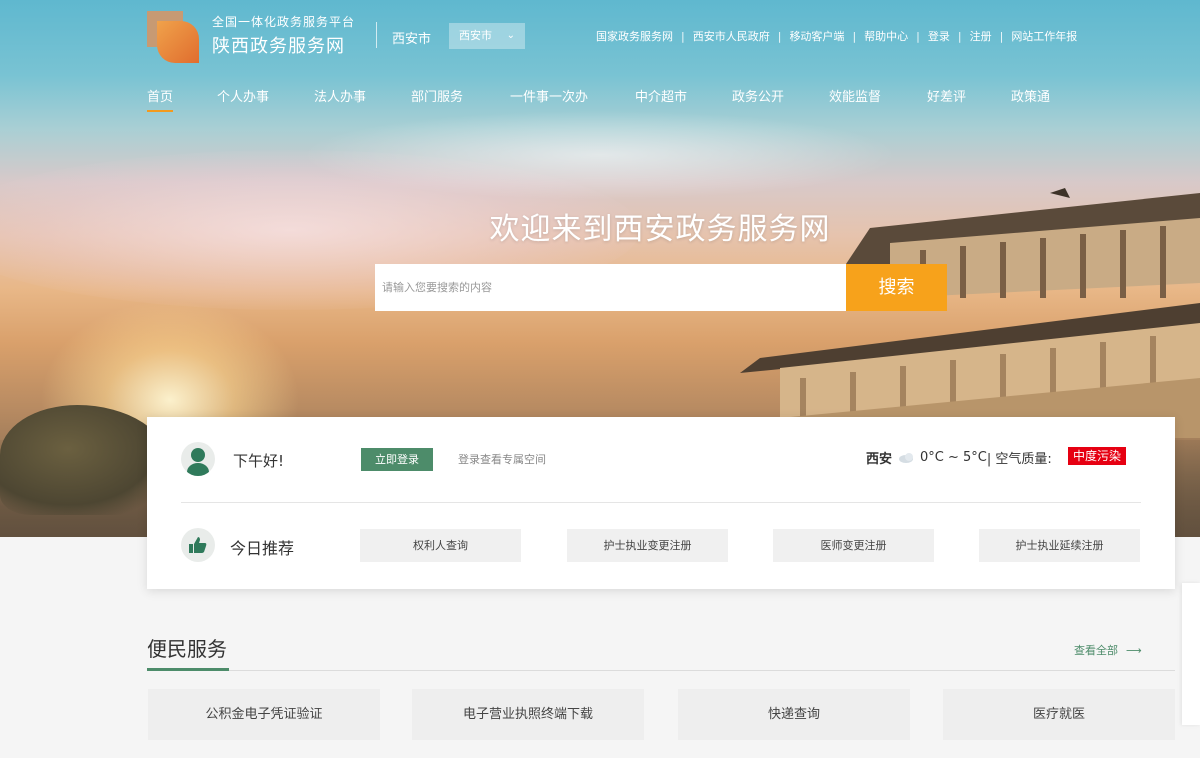 The width and height of the screenshot is (1200, 758). What do you see at coordinates (600, 155) in the screenshot?
I see `cloud-decoration` at bounding box center [600, 155].